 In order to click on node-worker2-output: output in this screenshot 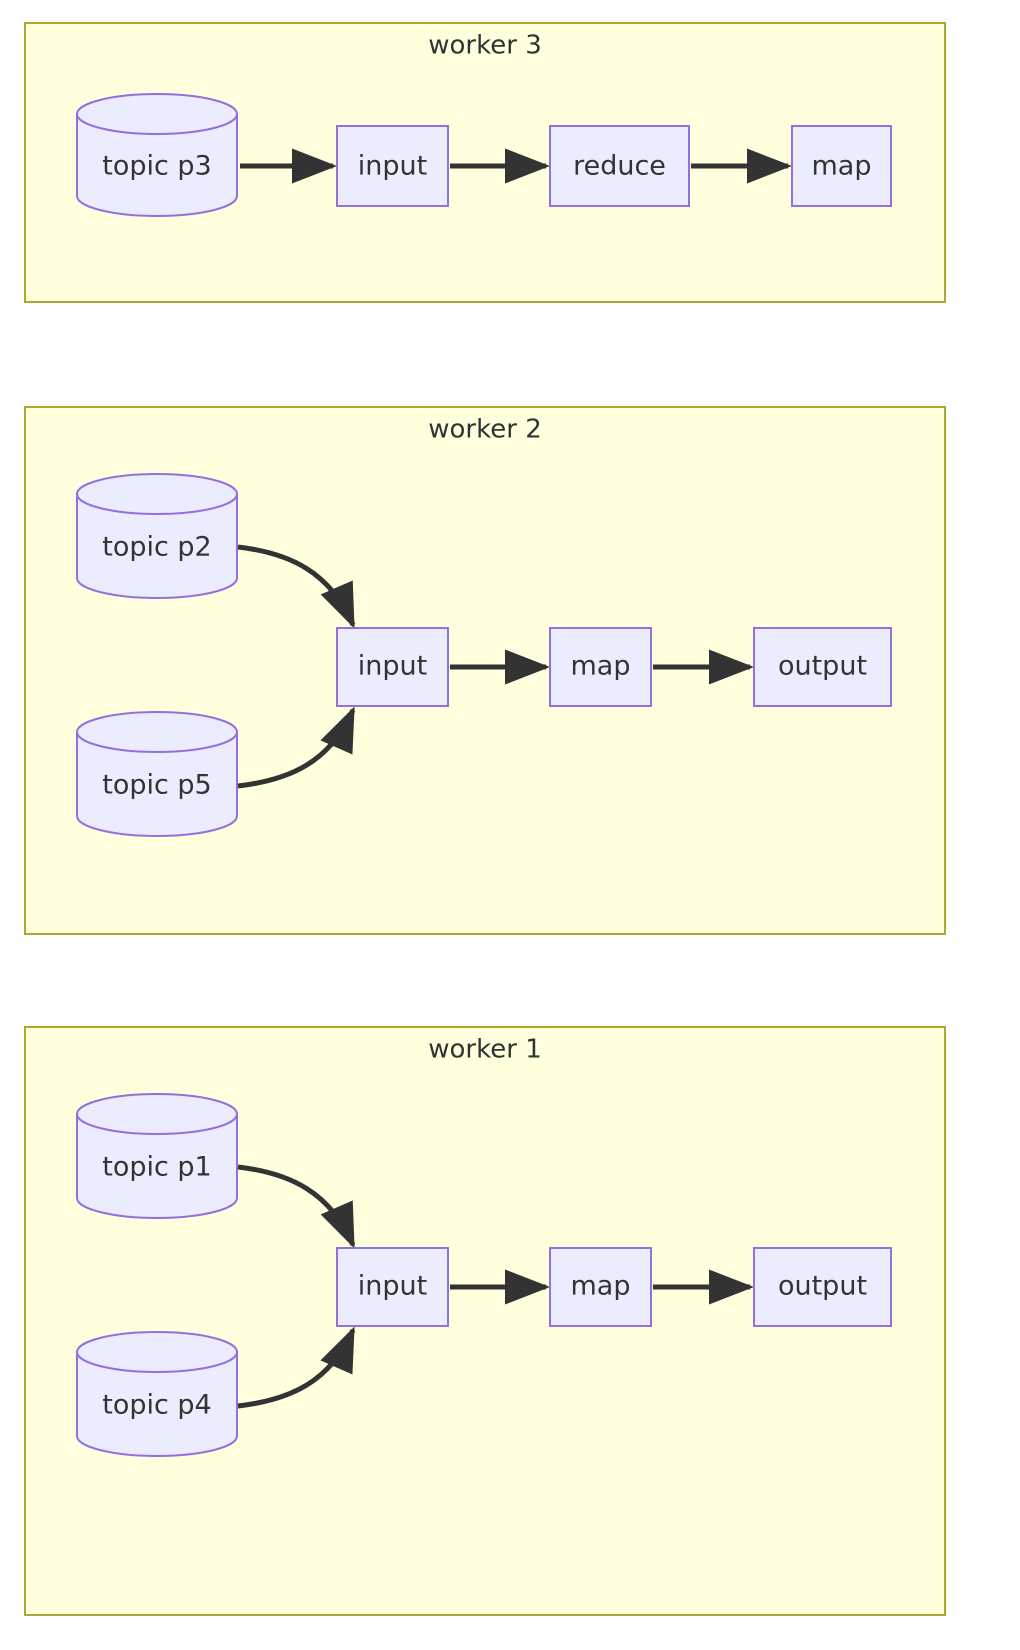, I will do `click(822, 667)`.